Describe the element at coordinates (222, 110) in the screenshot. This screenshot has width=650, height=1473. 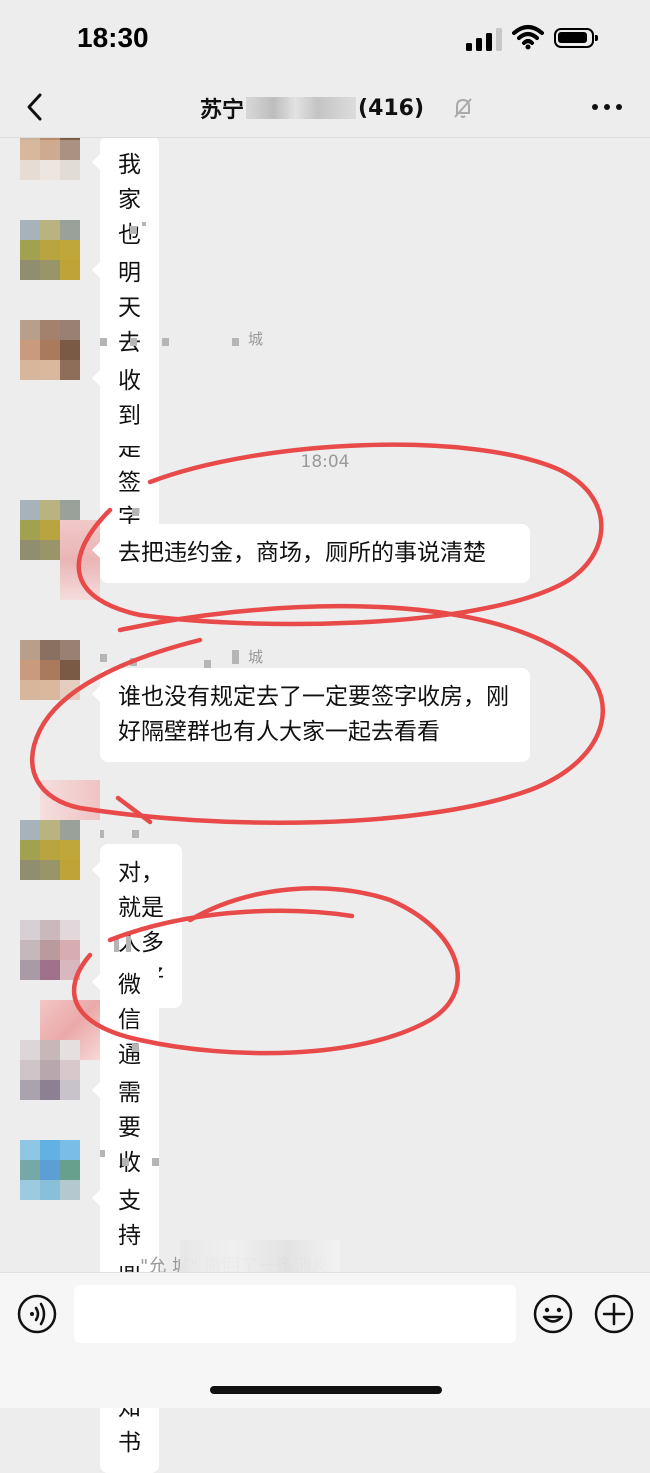
I see `chat-title-prefix: 苏宁` at that location.